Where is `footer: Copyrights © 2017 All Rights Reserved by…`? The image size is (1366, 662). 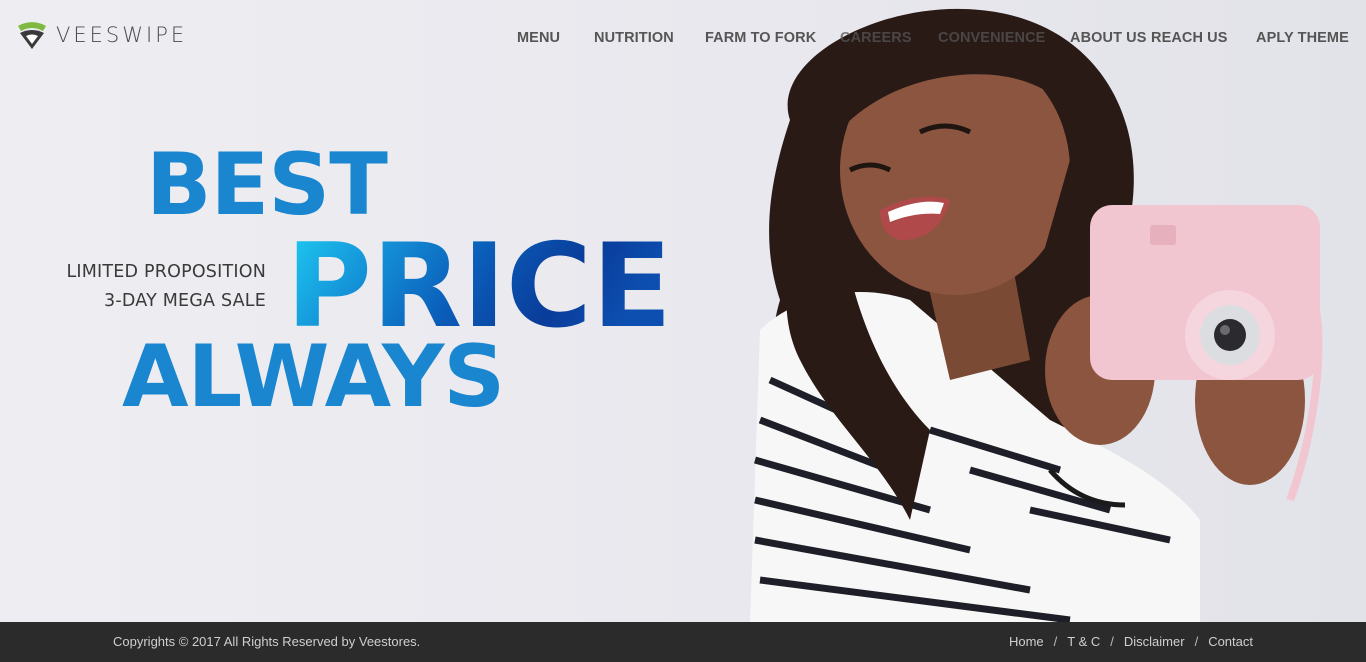
footer: Copyrights © 2017 All Rights Reserved by… is located at coordinates (683, 642).